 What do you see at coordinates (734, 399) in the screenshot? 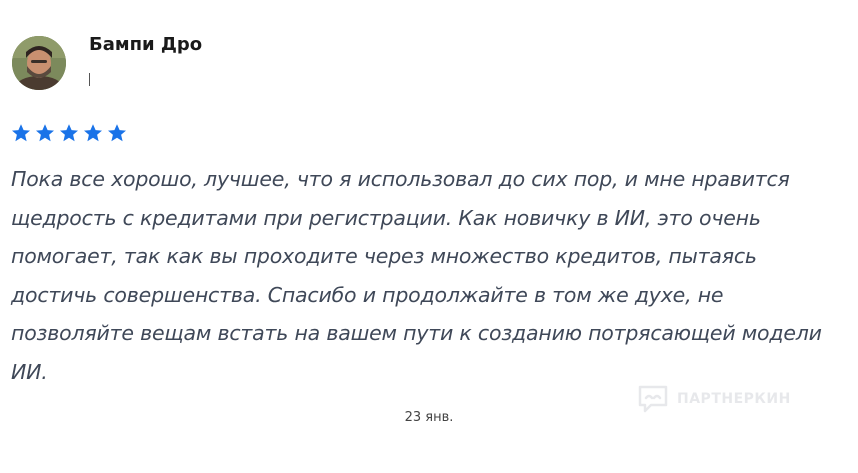
I see `watermark-text: ПАРТНЕРКИН` at bounding box center [734, 399].